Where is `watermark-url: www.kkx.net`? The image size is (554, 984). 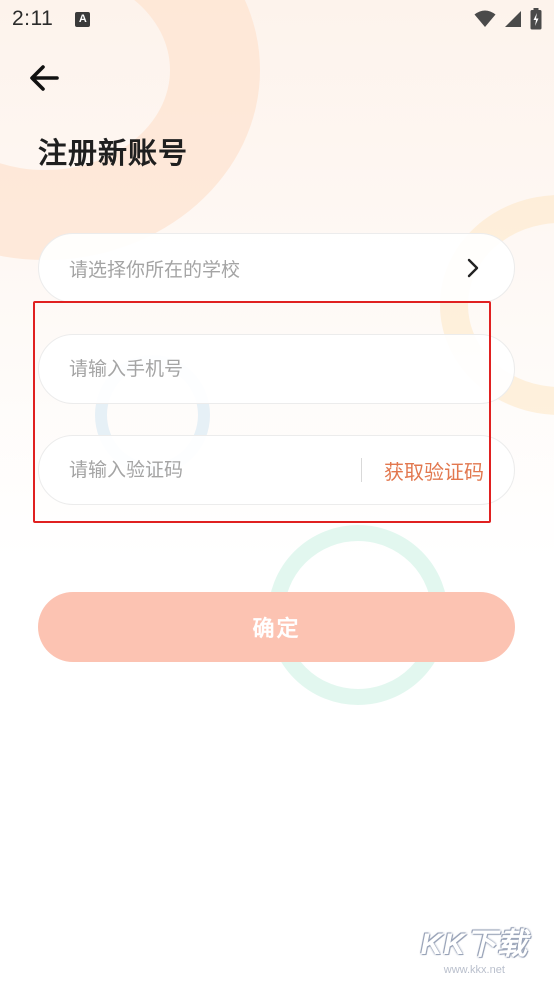 watermark-url: www.kkx.net is located at coordinates (474, 970).